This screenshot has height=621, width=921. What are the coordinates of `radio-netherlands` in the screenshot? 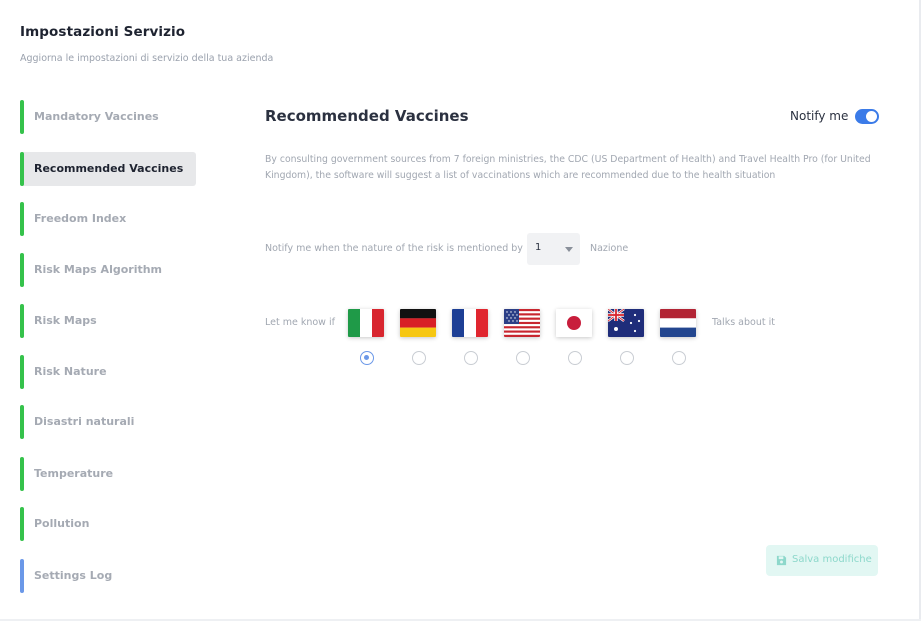 It's located at (679, 358).